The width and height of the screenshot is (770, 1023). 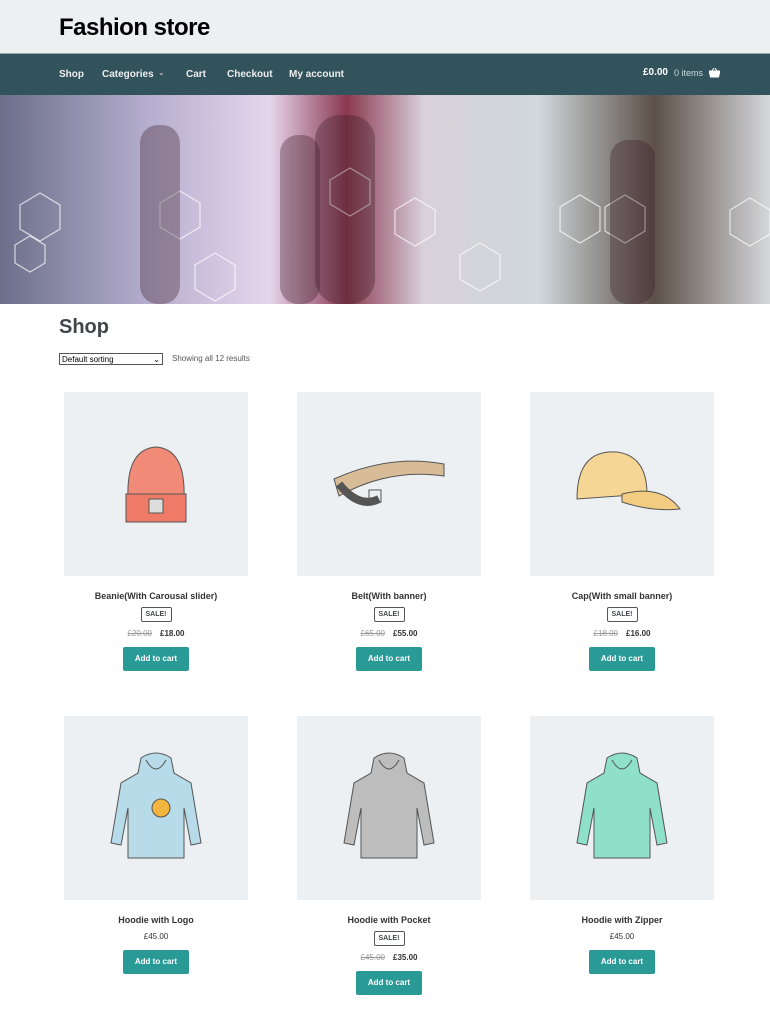 What do you see at coordinates (638, 633) in the screenshot?
I see `current-price: £16.00` at bounding box center [638, 633].